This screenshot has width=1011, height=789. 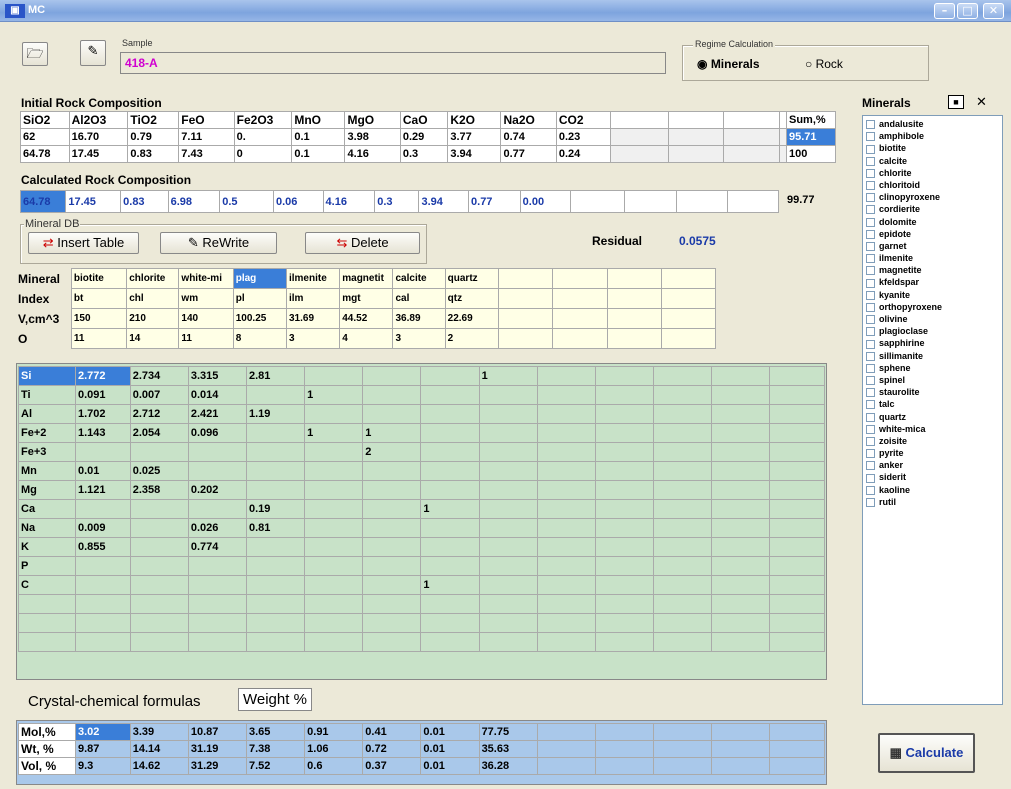 I want to click on mineral-cell: qtz, so click(x=471, y=298).